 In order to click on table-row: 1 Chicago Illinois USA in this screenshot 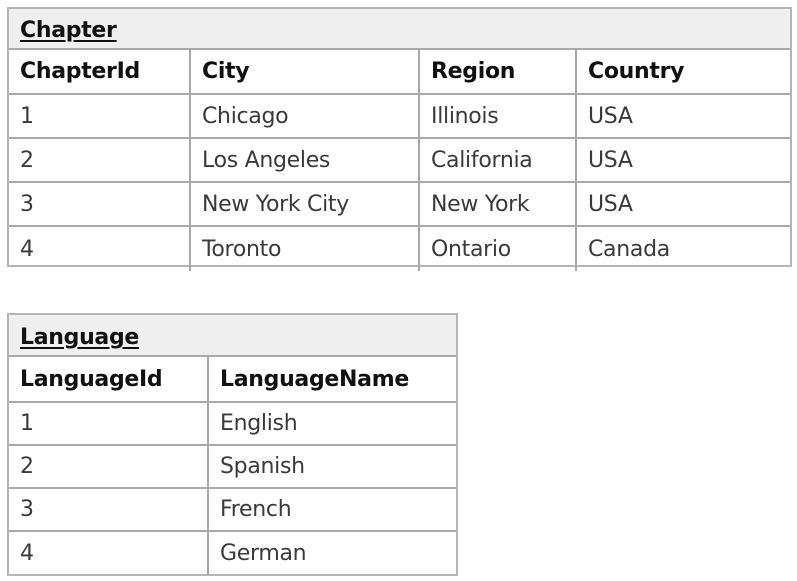, I will do `click(399, 117)`.